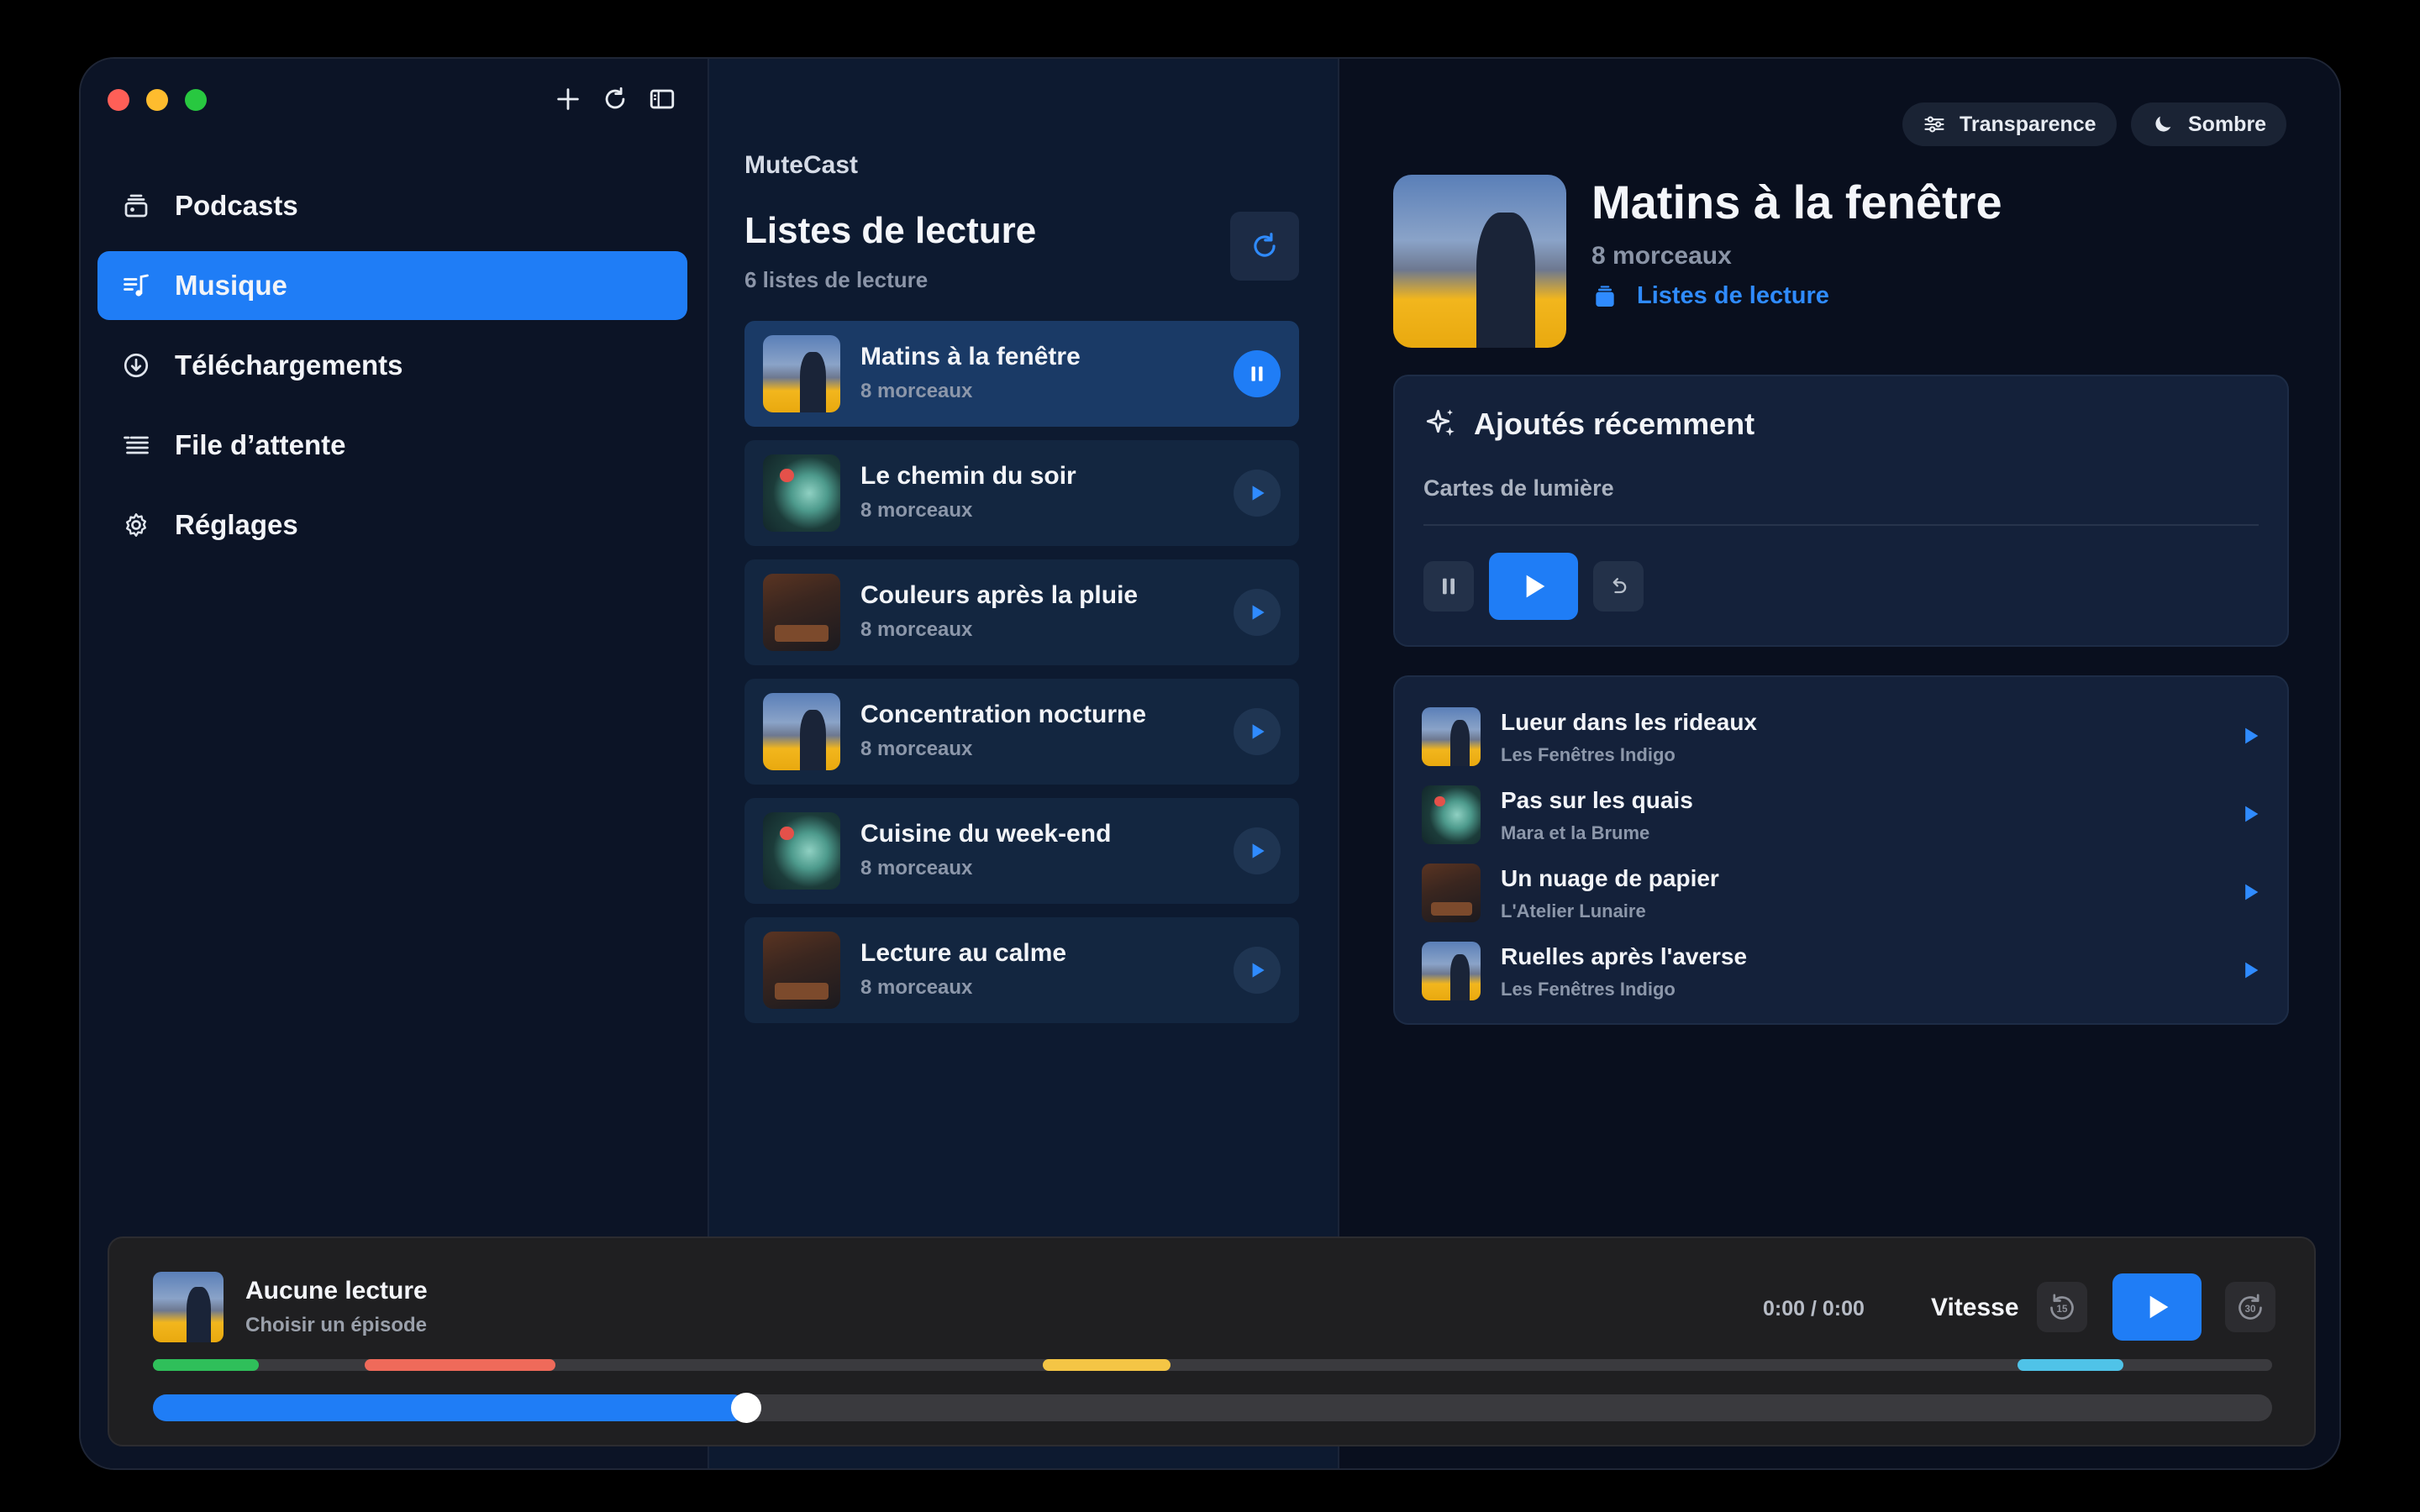  I want to click on playlists-link: Listes de lecture, so click(1710, 296).